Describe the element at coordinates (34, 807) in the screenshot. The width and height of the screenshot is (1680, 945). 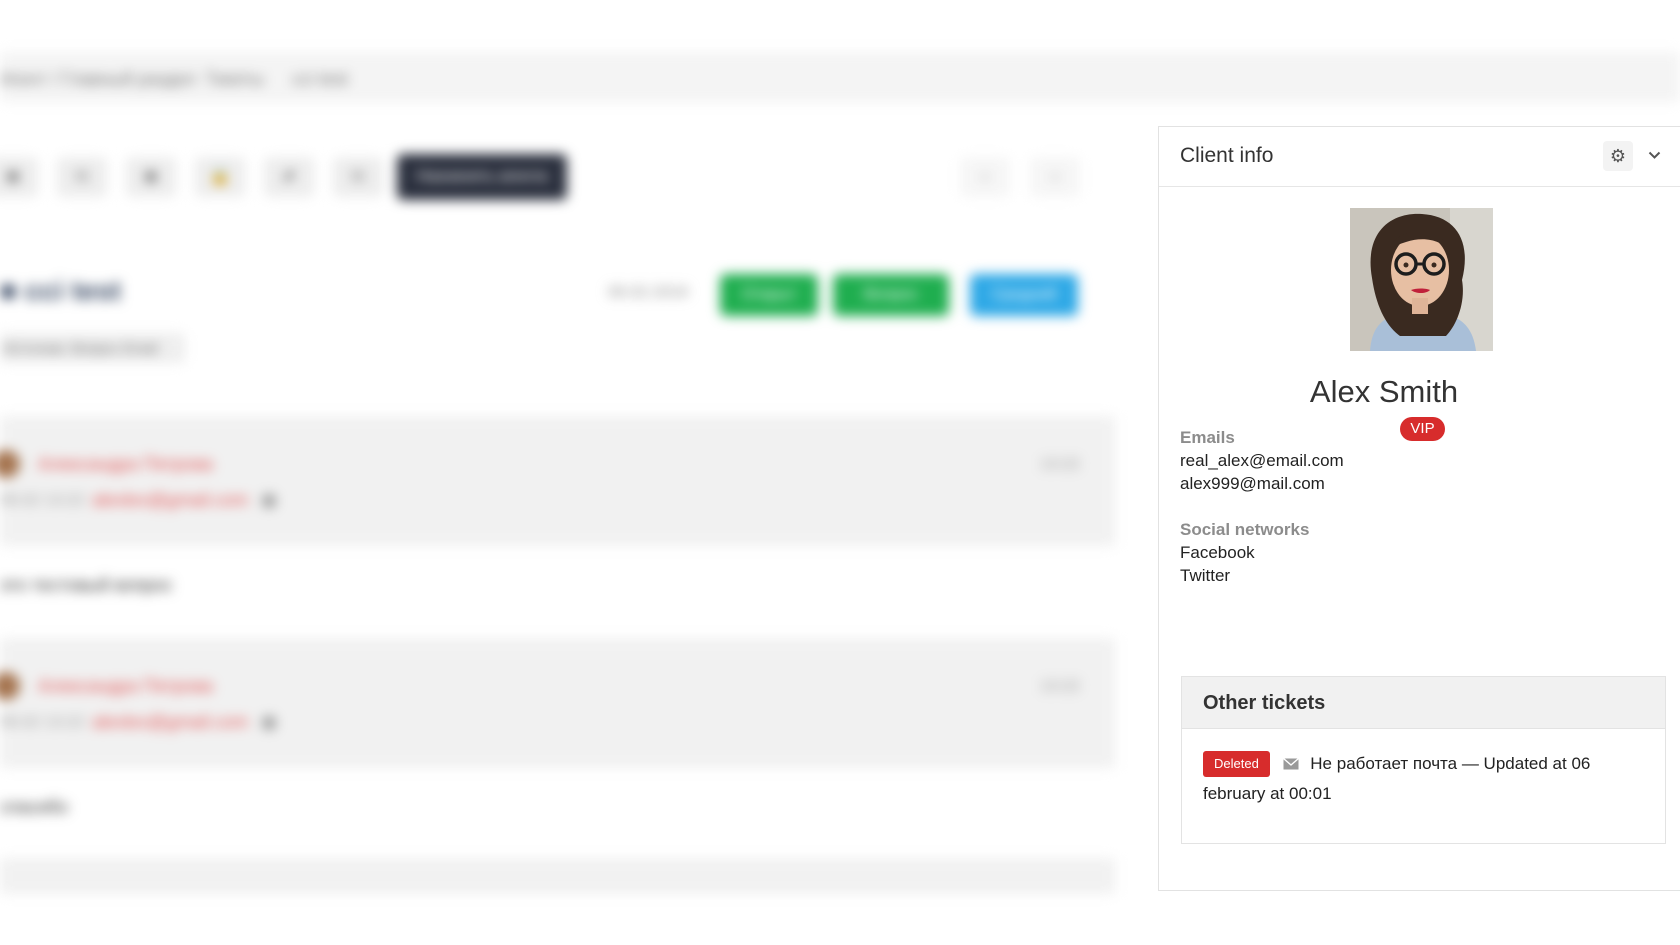
I see `message-body: спасибо` at that location.